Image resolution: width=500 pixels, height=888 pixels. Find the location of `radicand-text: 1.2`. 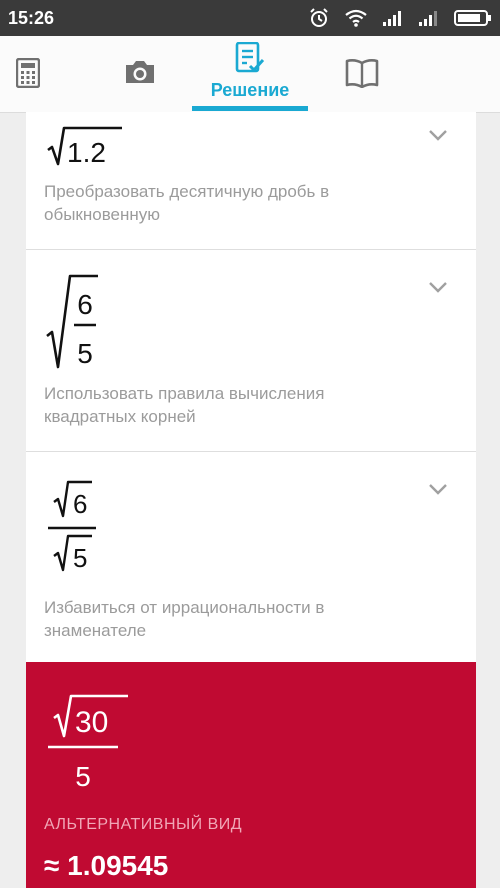

radicand-text: 1.2 is located at coordinates (86, 151).